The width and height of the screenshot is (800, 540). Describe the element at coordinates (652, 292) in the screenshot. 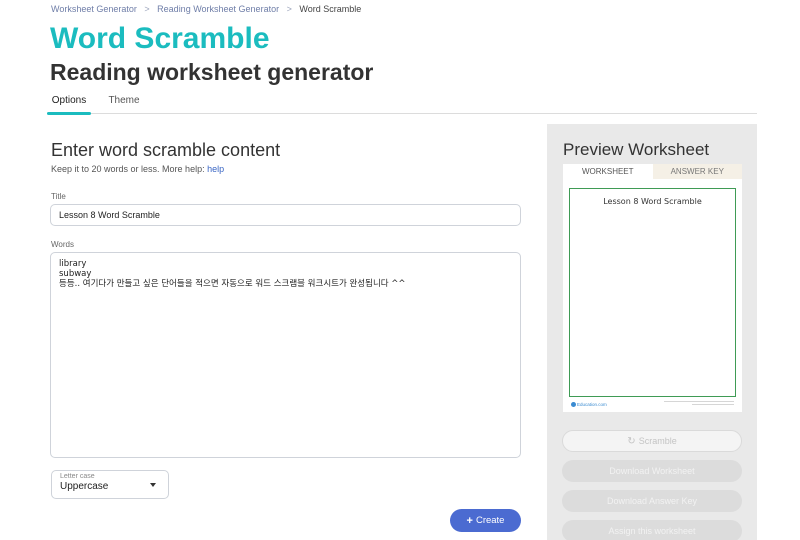

I see `worksheet-frame: Lesson 8 Word Scramble` at that location.